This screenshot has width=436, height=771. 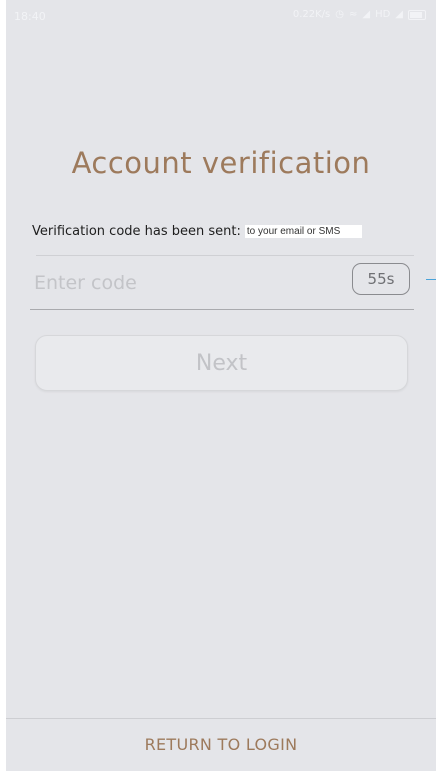 I want to click on divider, so click(x=225, y=255).